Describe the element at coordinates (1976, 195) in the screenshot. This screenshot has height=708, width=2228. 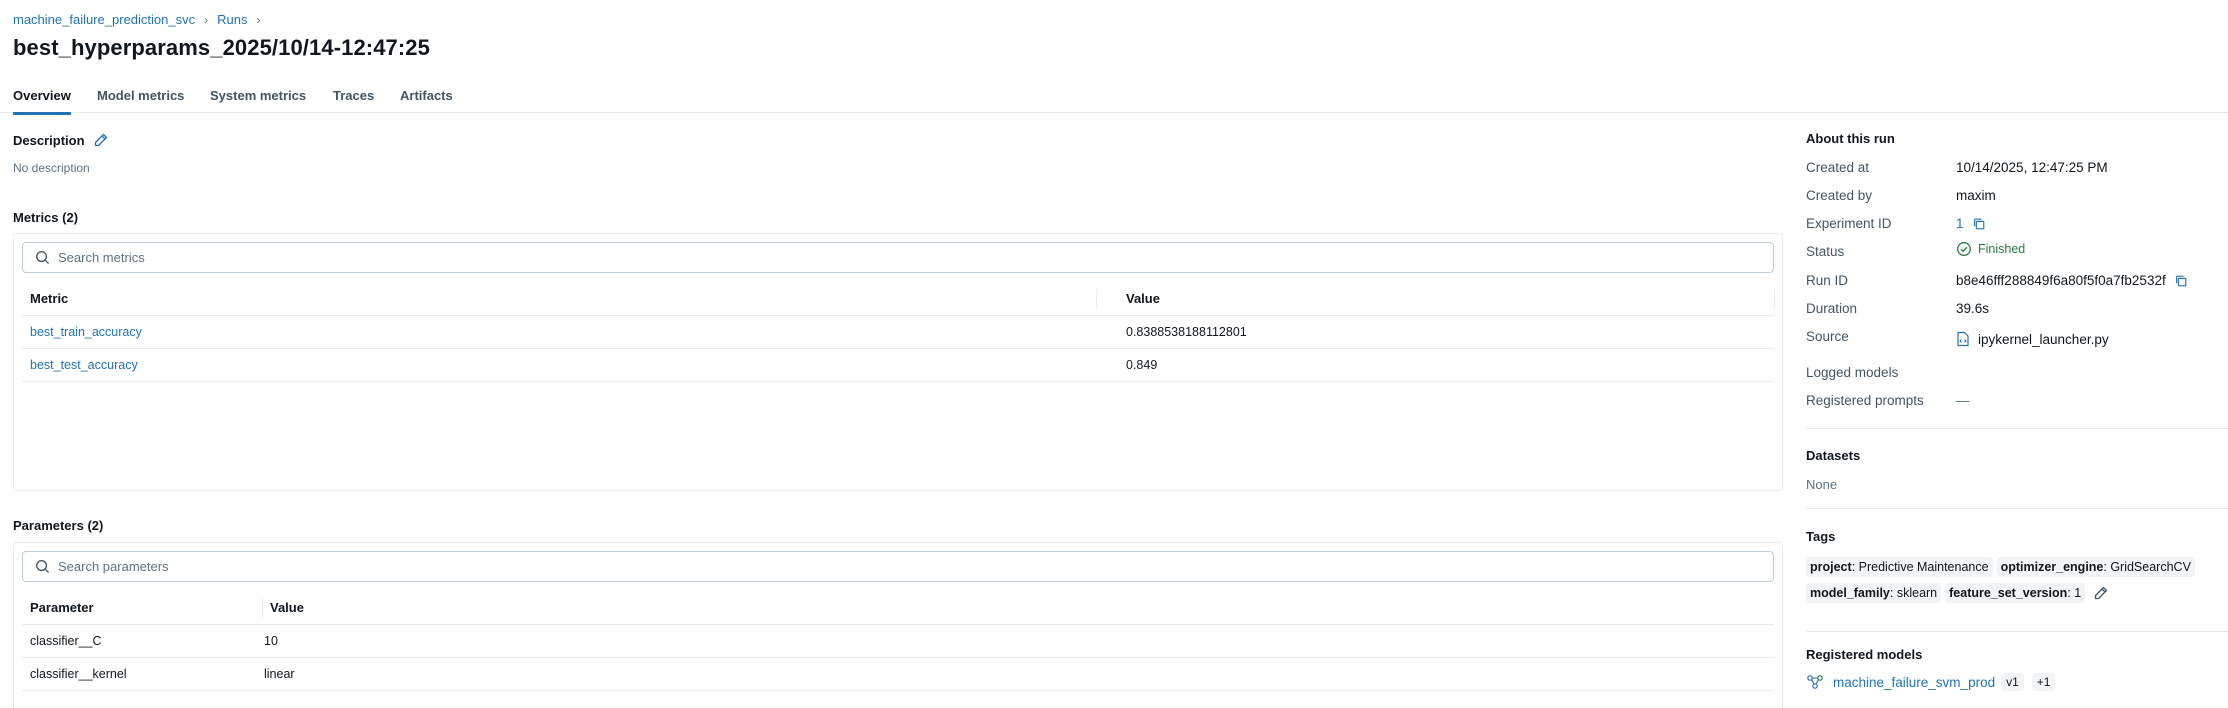
I see `created-by-link: maxim` at that location.